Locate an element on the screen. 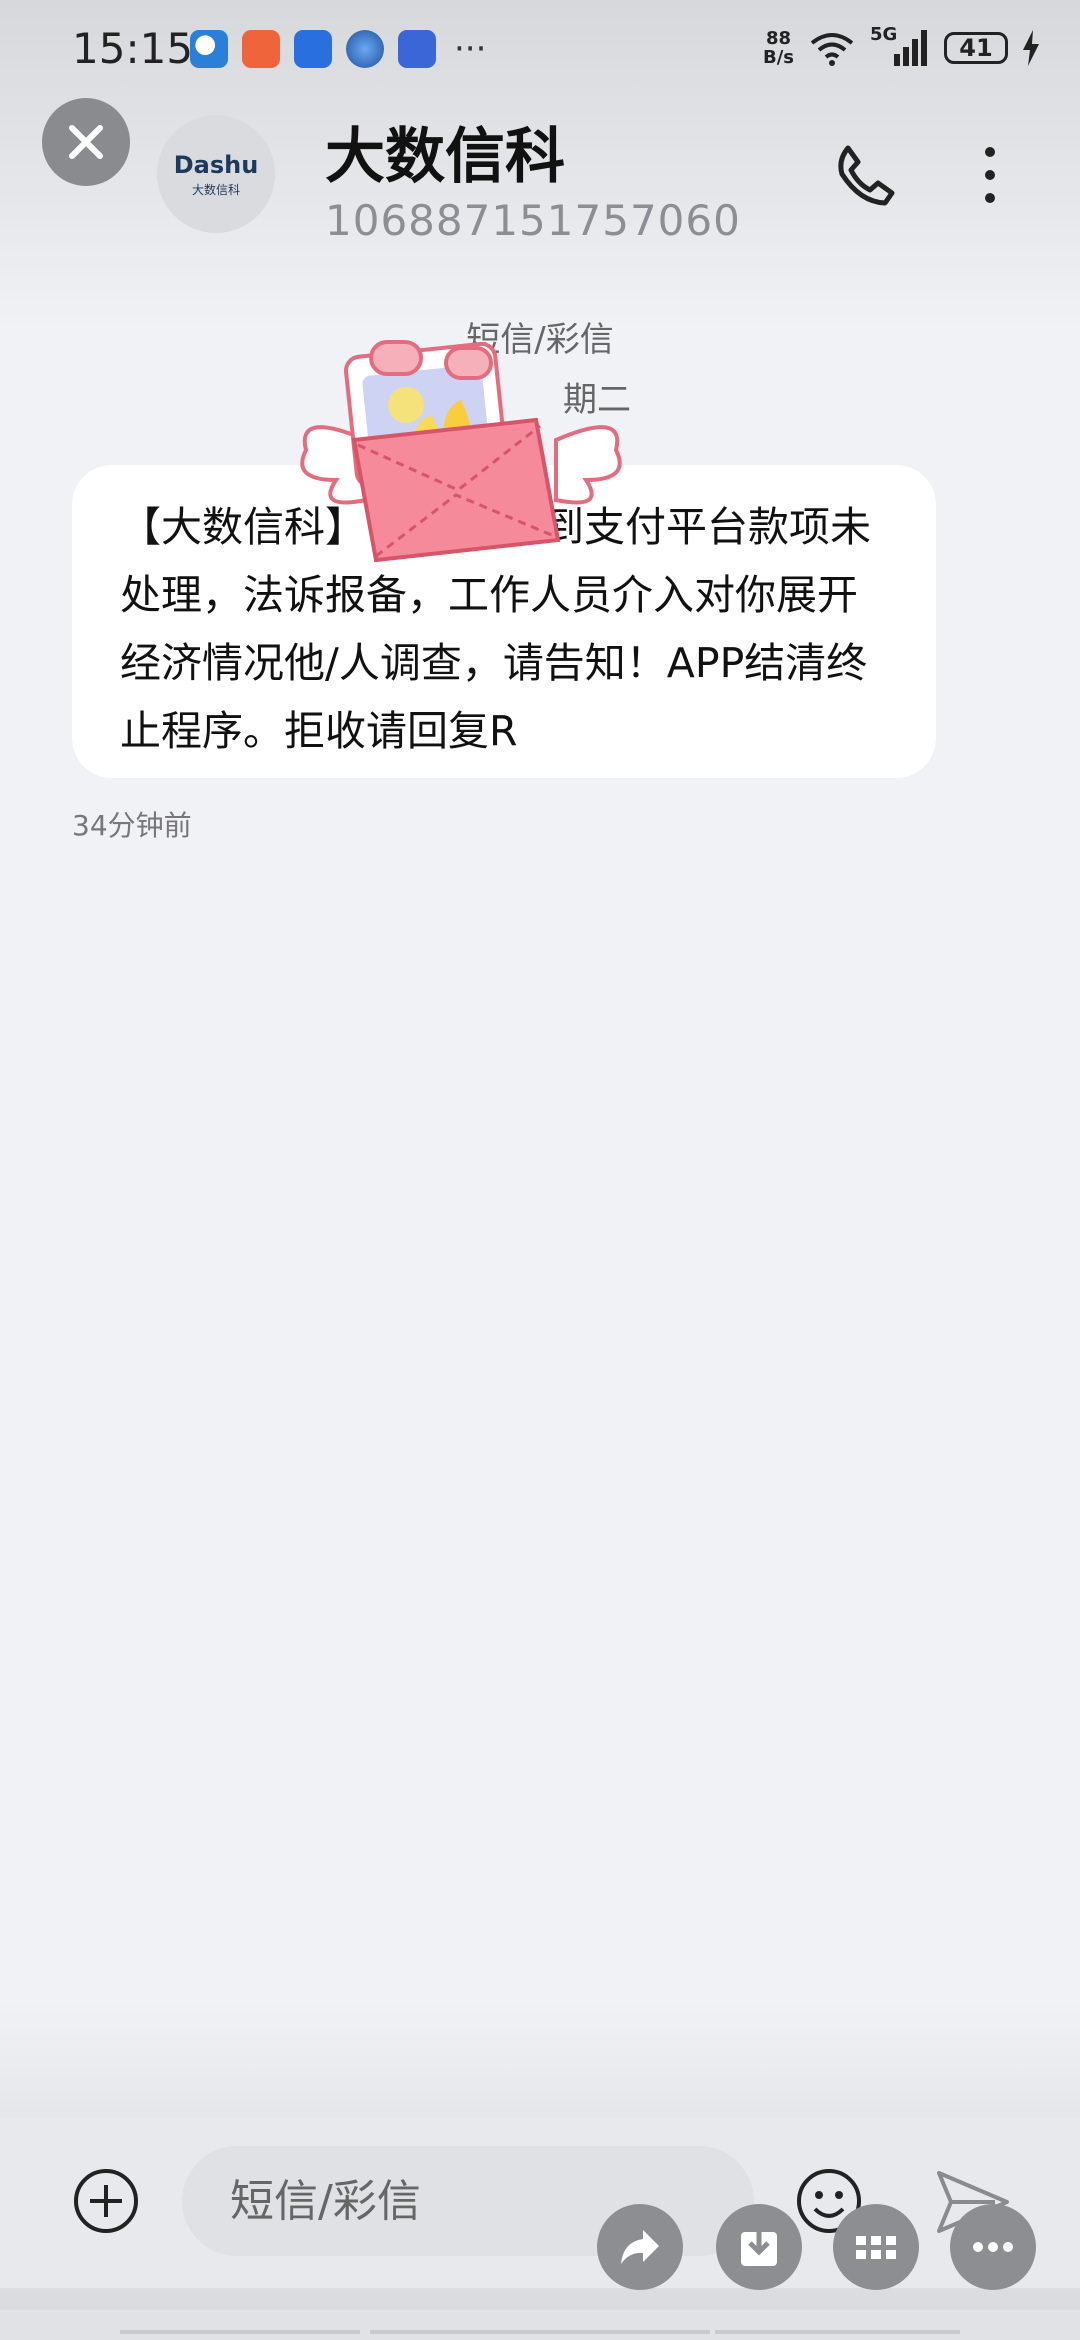 The image size is (1080, 2340). status-bar: 15:15 ··· 88 B/s 5G 41 is located at coordinates (540, 50).